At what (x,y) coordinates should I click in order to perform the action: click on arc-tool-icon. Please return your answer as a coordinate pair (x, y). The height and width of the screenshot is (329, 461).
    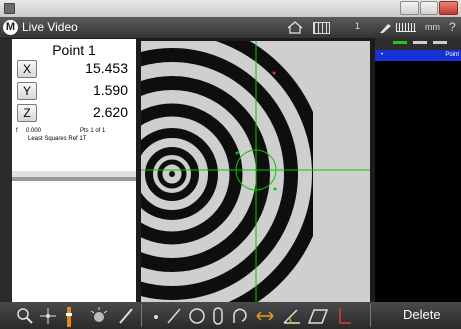
    Looking at the image, I should click on (239, 316).